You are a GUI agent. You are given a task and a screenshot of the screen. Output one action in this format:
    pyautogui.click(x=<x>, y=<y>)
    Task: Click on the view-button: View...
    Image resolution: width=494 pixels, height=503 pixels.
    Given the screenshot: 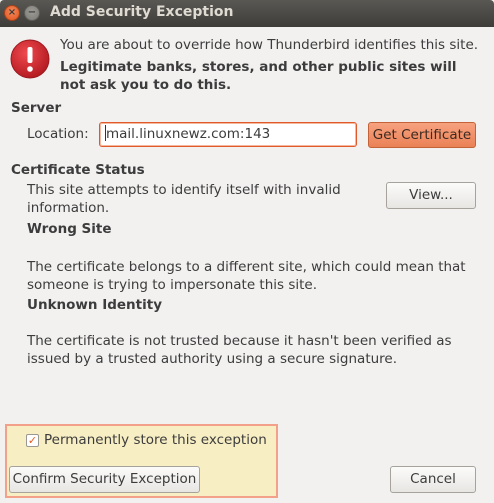 What is the action you would take?
    pyautogui.click(x=431, y=195)
    